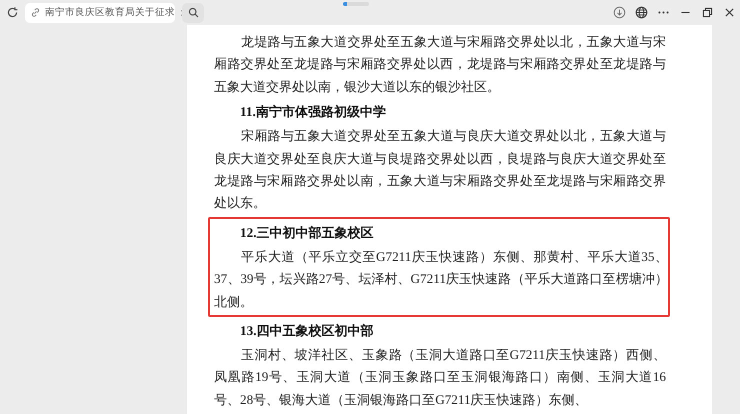 Image resolution: width=740 pixels, height=414 pixels. Describe the element at coordinates (441, 279) in the screenshot. I see `paragraph: 平乐大道（平乐立交至G7211庆玉快速路）东侧、那黄村、平乐大道35、37、39号，坛兴路27号、坛泽村、G7211庆玉快速路（平乐大道路口至楞塘冲）北侧。` at that location.